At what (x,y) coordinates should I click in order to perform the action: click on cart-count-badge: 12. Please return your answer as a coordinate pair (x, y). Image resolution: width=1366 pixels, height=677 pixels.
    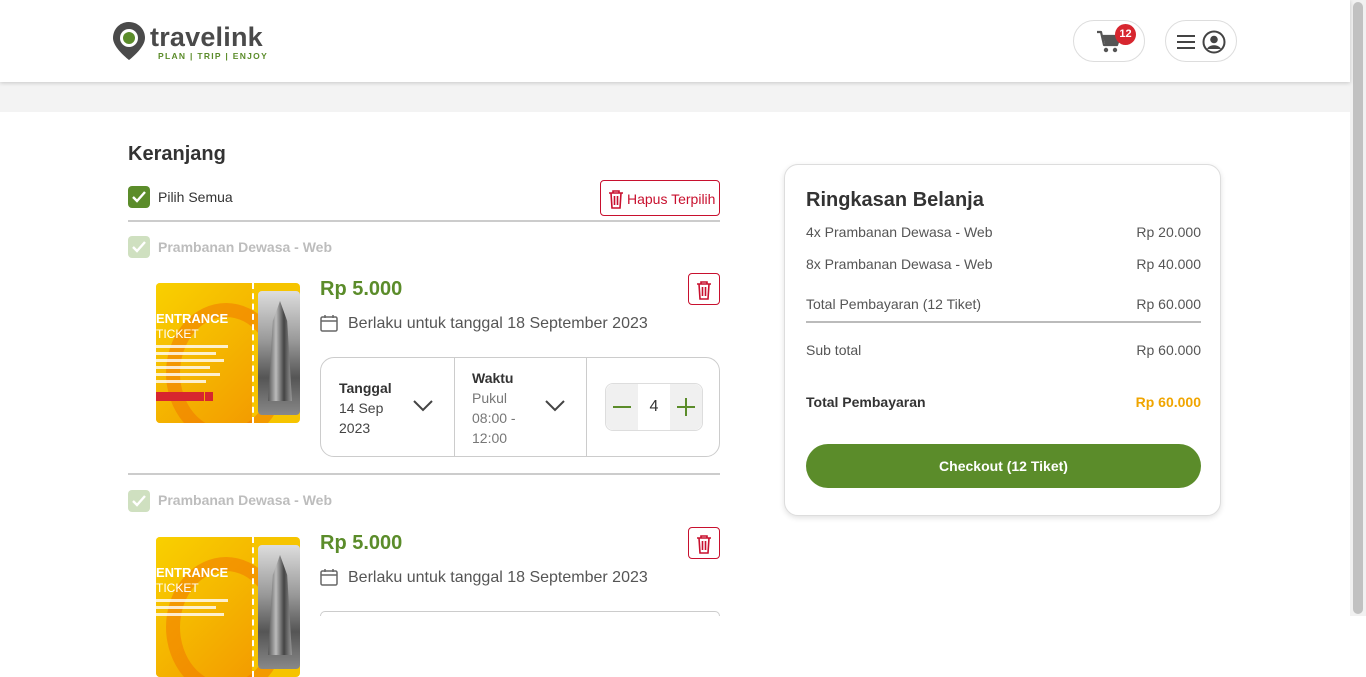
    Looking at the image, I should click on (1125, 34).